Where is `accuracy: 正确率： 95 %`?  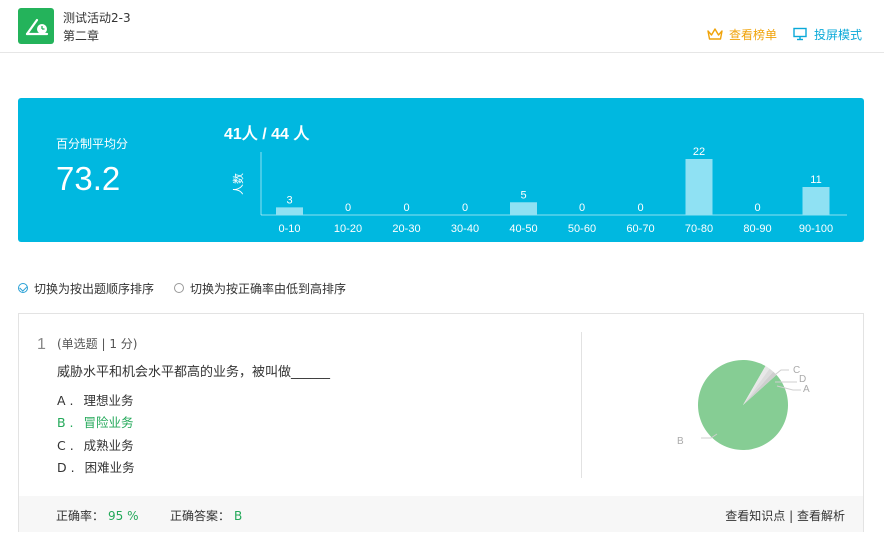 accuracy: 正确率： 95 % is located at coordinates (97, 515).